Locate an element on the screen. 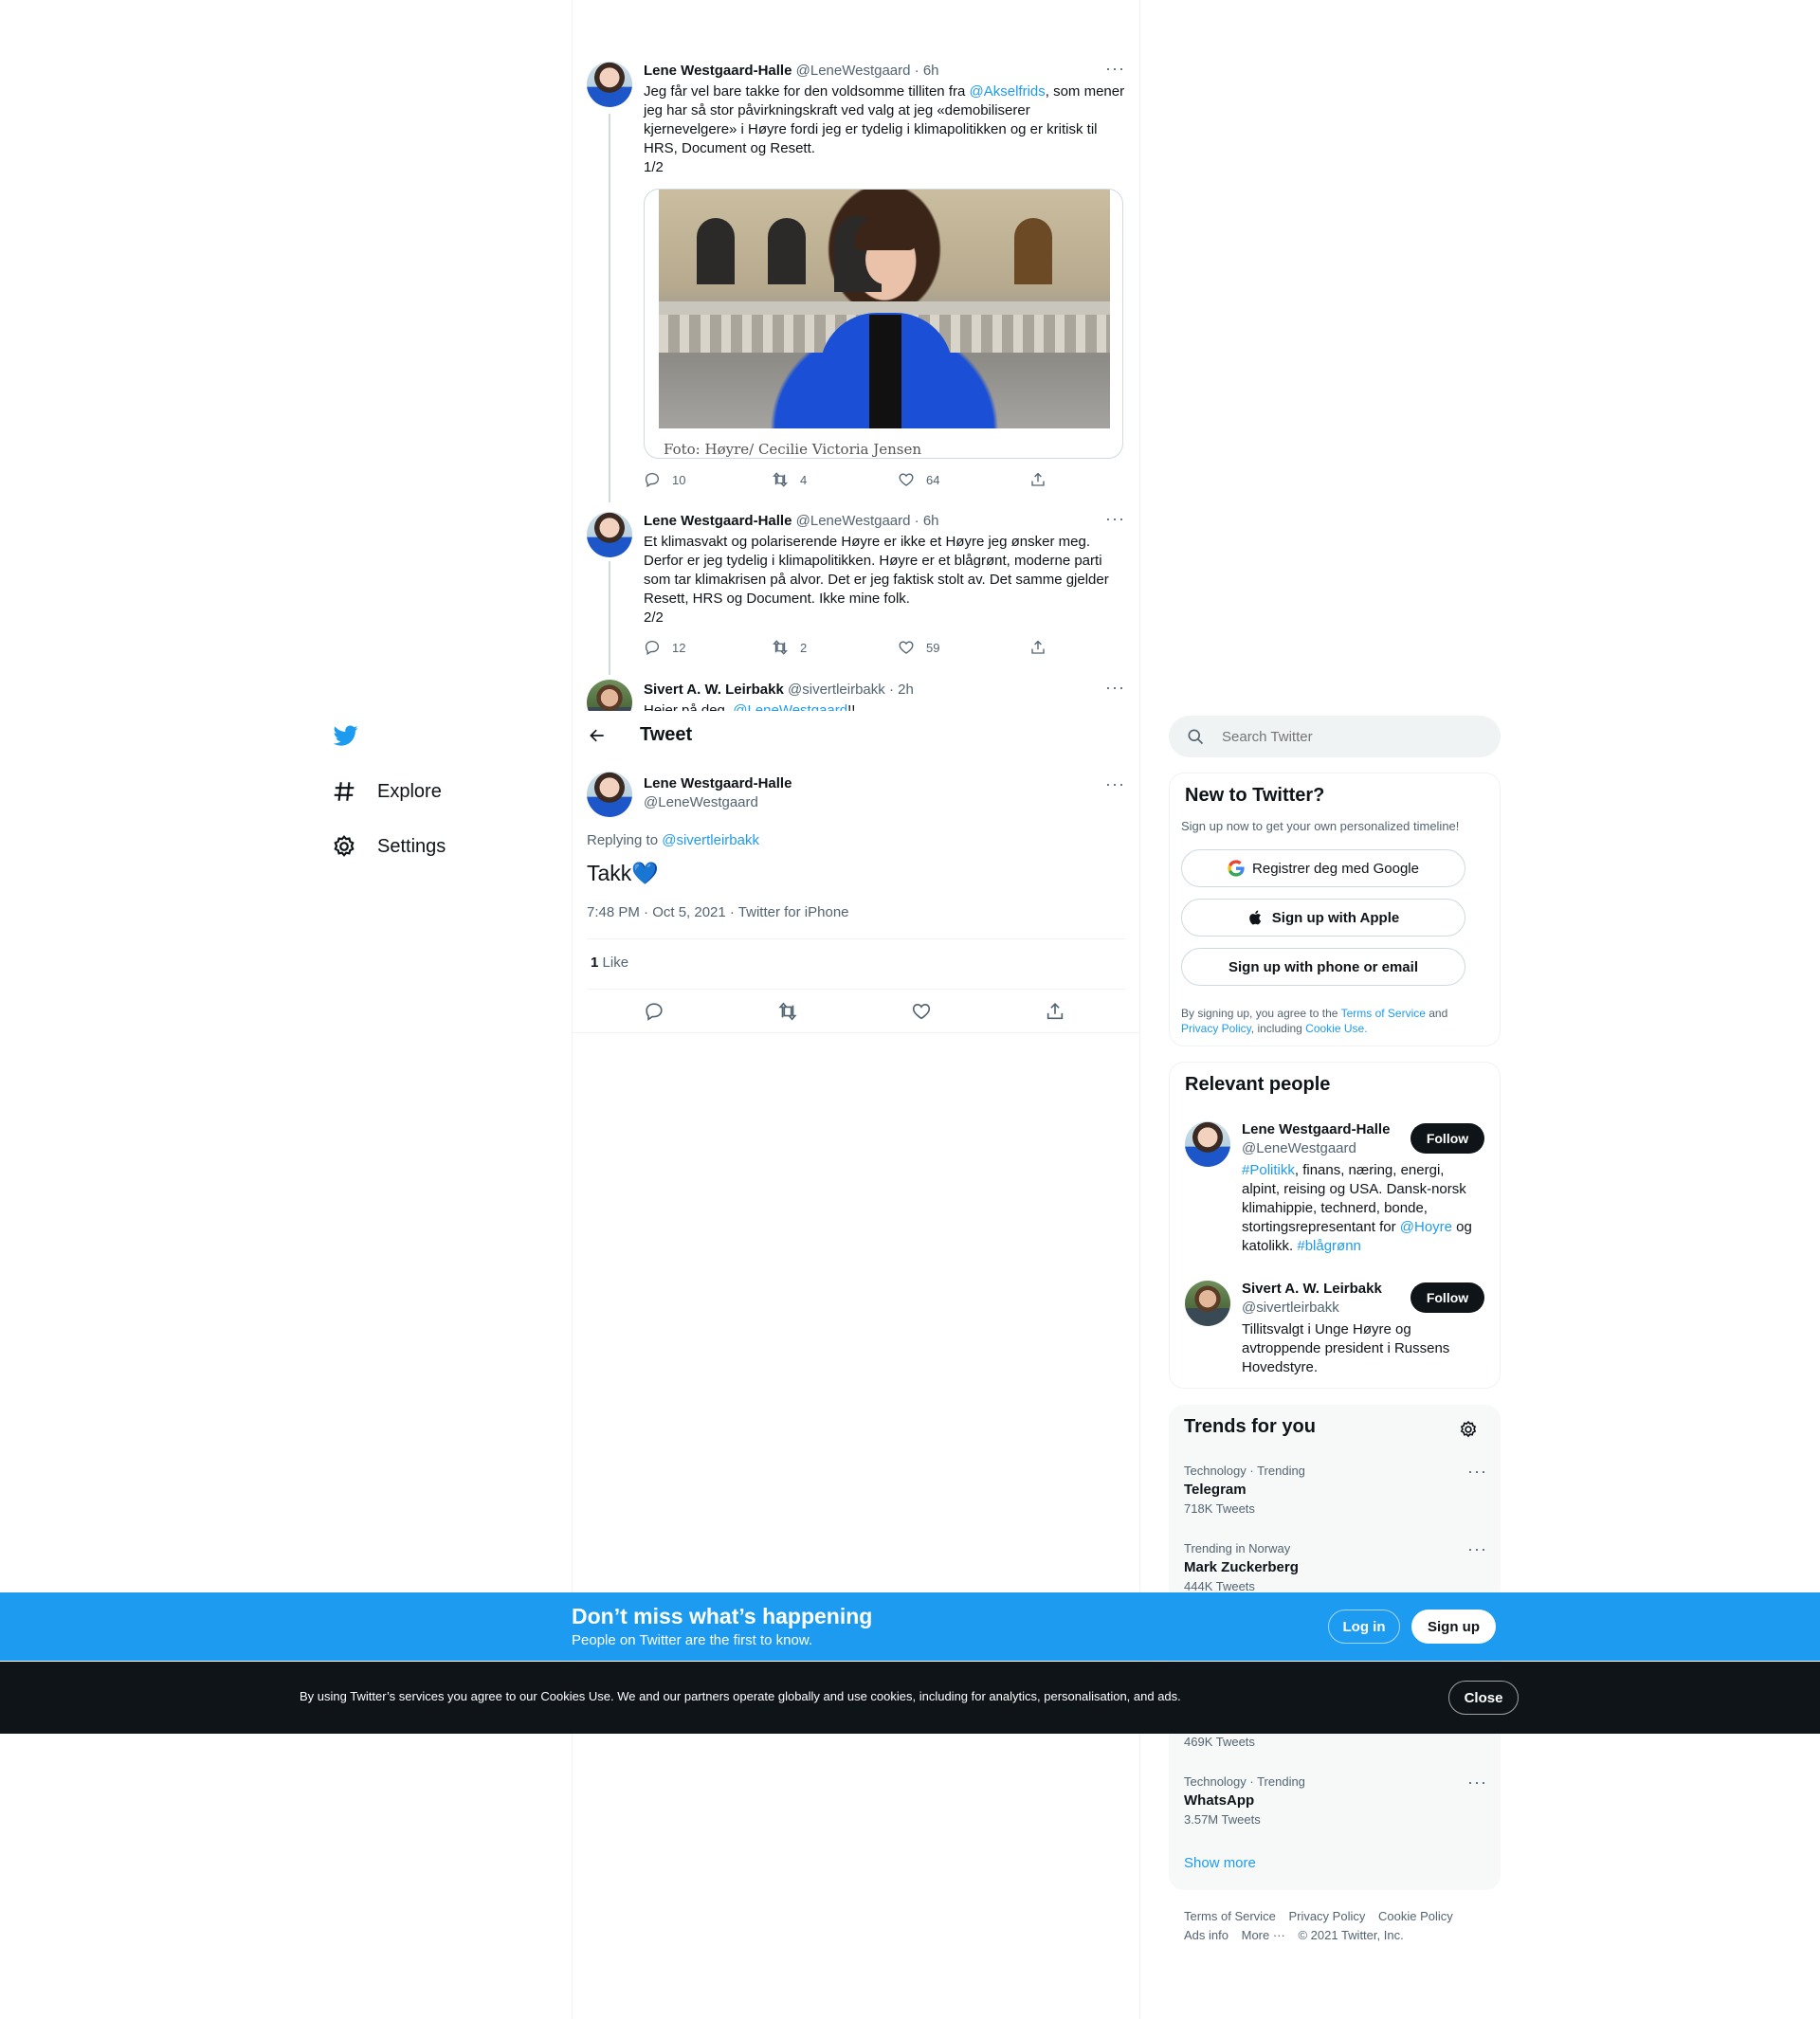 This screenshot has height=2019, width=1820. tos-link: Terms of Service is located at coordinates (1383, 1013).